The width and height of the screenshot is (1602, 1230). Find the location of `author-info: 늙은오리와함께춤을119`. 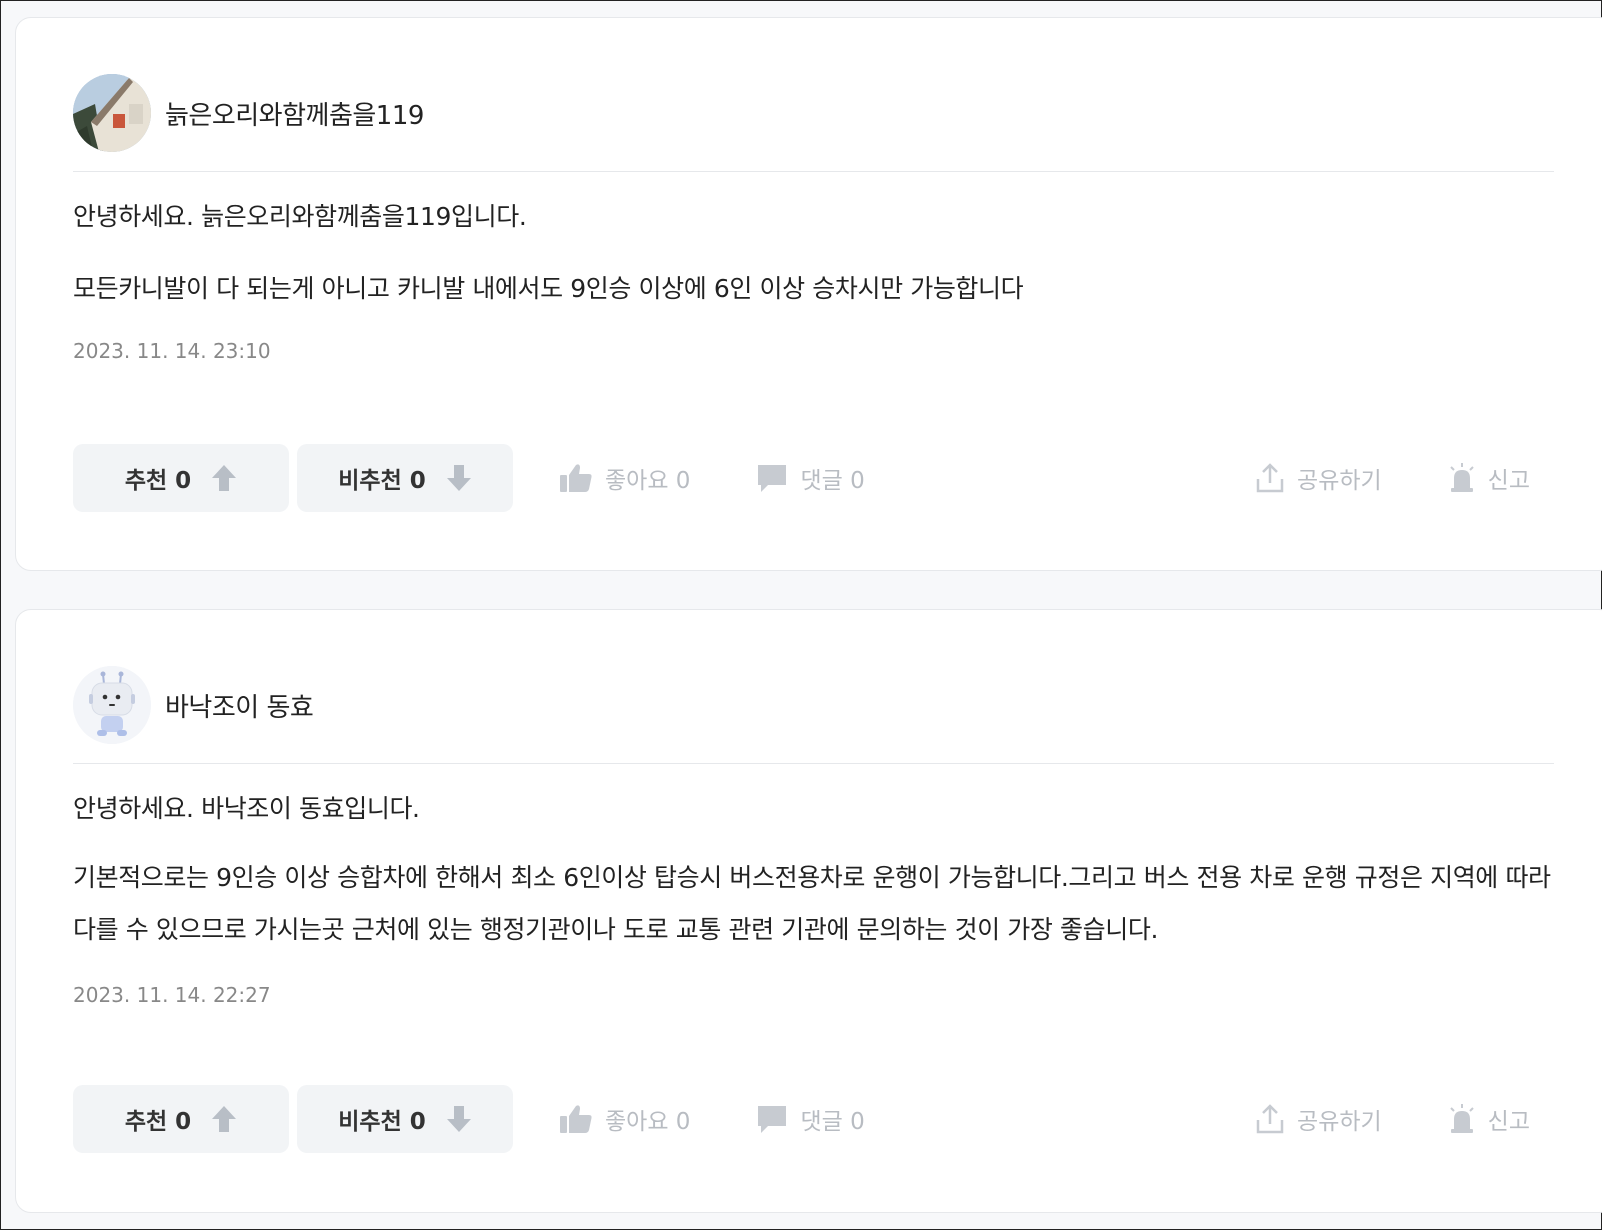

author-info: 늙은오리와함께춤을119 is located at coordinates (248, 113).